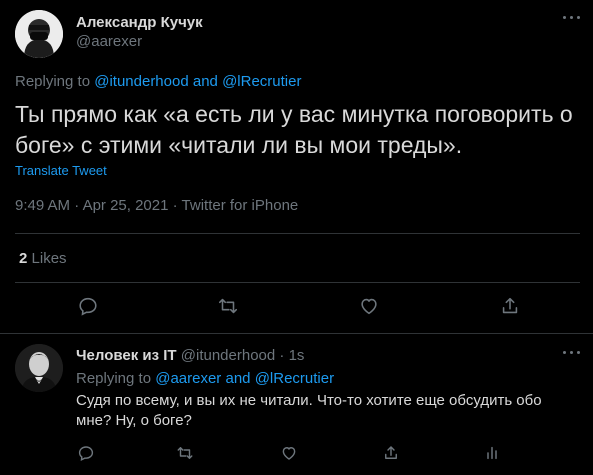 The width and height of the screenshot is (593, 475). Describe the element at coordinates (126, 355) in the screenshot. I see `reply-author-name: Человек из IT` at that location.